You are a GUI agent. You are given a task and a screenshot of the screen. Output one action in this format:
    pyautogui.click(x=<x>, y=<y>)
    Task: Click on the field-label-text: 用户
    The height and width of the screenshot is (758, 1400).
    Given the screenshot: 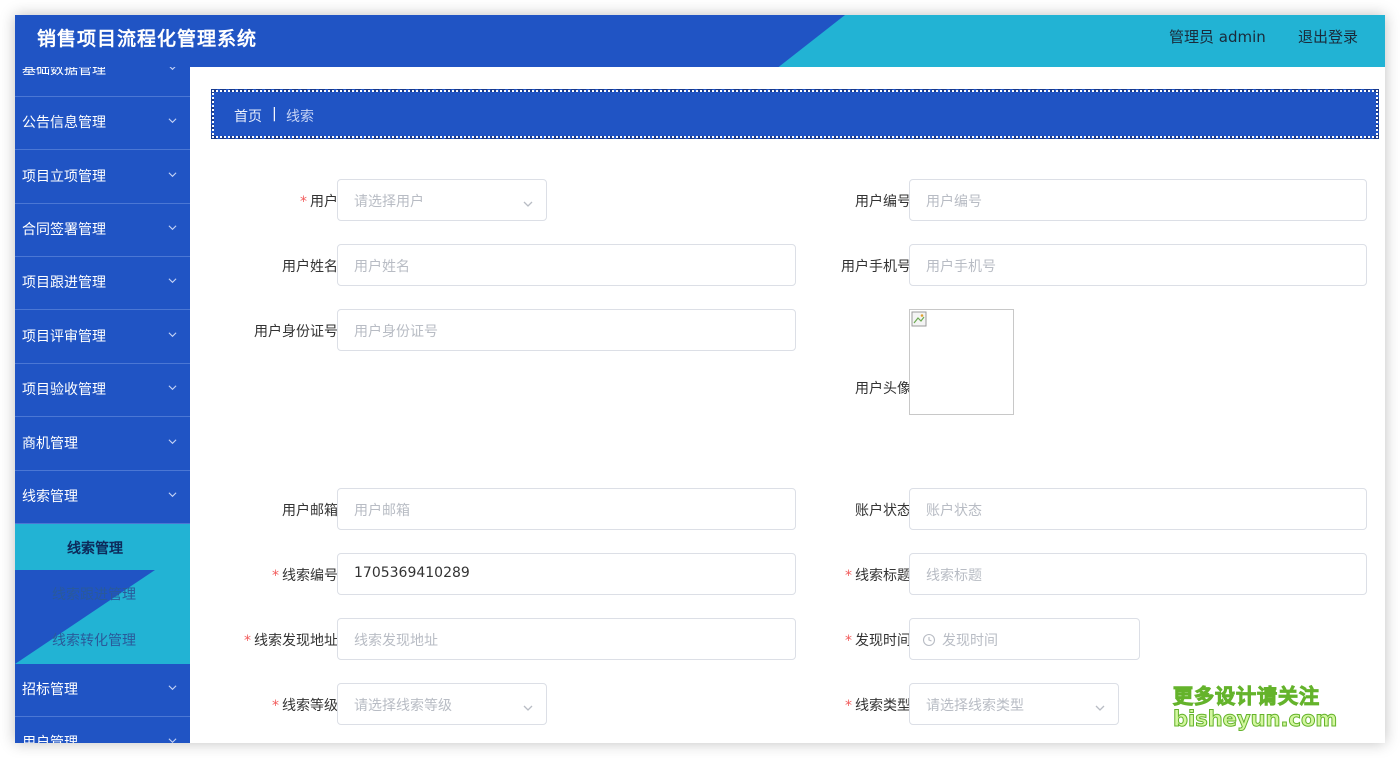 What is the action you would take?
    pyautogui.click(x=324, y=202)
    